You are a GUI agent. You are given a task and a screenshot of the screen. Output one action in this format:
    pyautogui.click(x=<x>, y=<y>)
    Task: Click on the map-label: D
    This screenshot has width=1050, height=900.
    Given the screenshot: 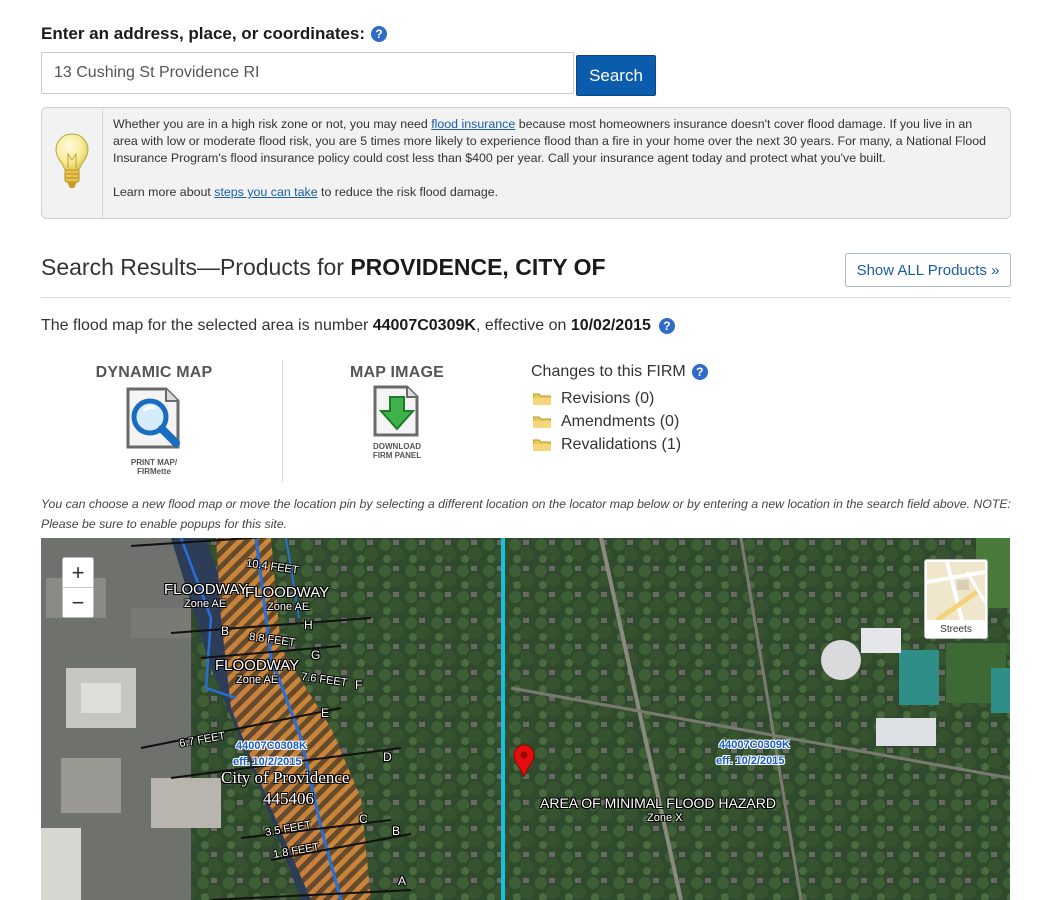 What is the action you would take?
    pyautogui.click(x=387, y=757)
    